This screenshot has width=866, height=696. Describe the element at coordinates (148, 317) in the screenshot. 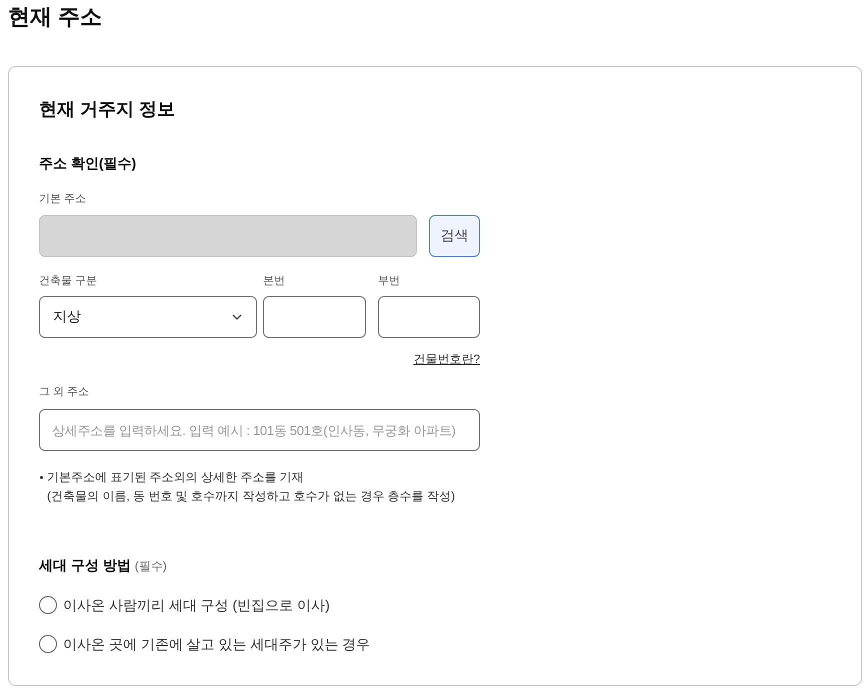

I see `building-type-dropdown: 지상` at that location.